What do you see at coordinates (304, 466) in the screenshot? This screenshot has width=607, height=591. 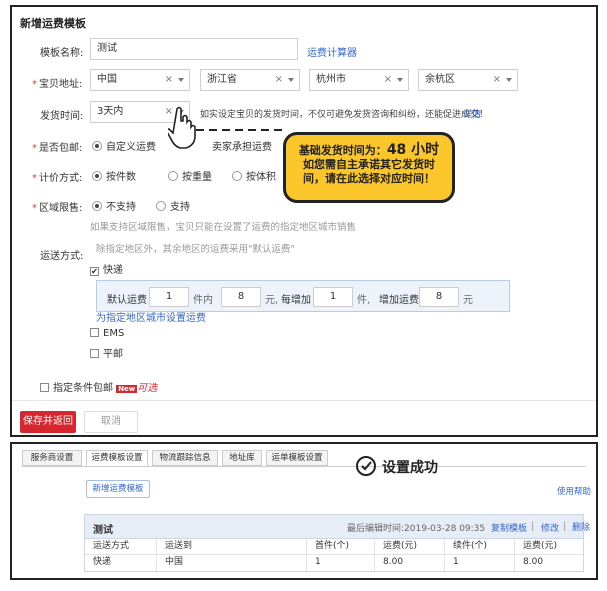 I see `tab-divider` at bounding box center [304, 466].